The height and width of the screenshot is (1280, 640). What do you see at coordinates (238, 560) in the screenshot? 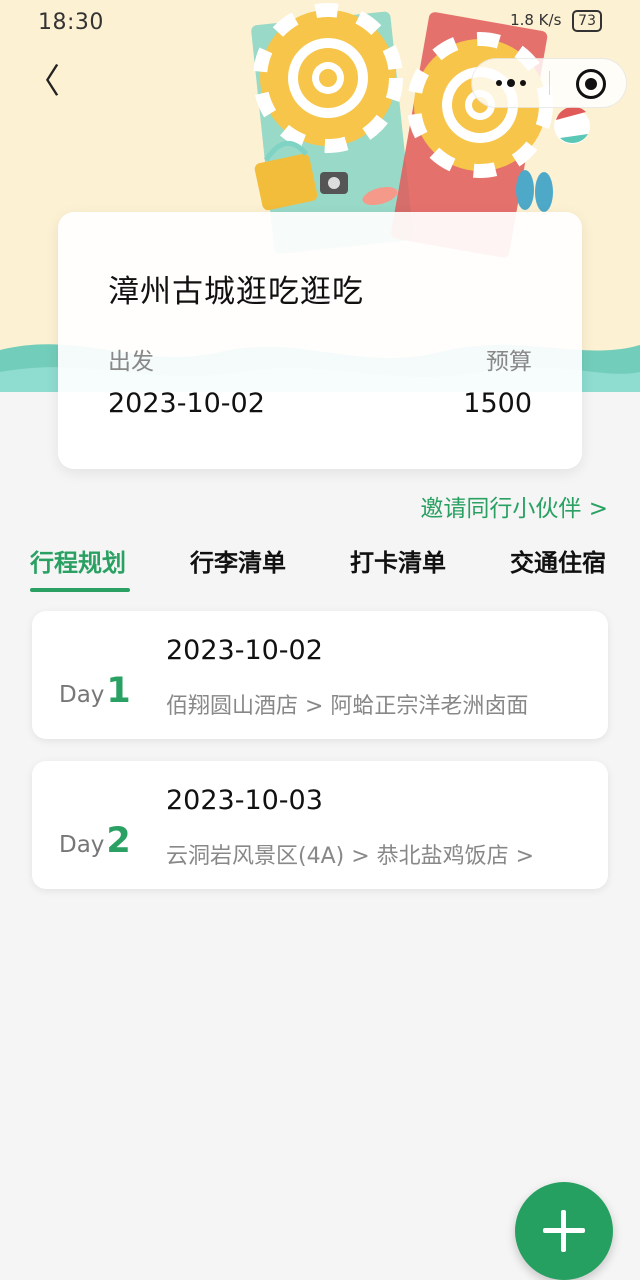
I see `tab-luggage: 行李清单` at bounding box center [238, 560].